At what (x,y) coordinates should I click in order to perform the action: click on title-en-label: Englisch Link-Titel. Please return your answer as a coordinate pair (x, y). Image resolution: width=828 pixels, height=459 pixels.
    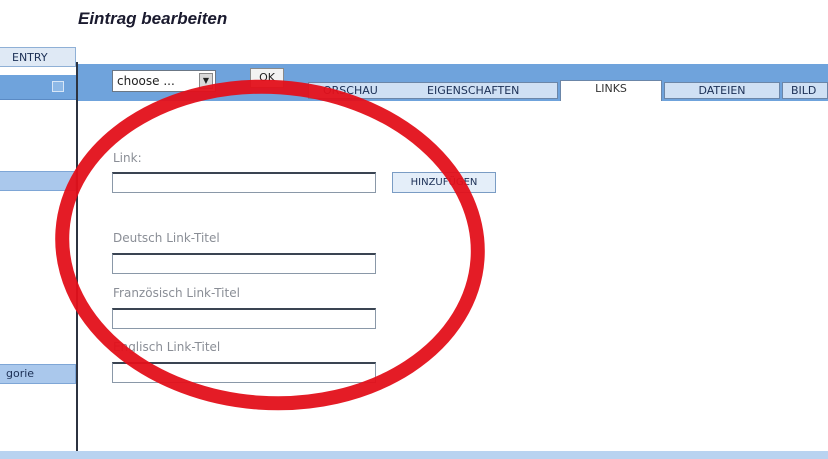
    Looking at the image, I should click on (167, 347).